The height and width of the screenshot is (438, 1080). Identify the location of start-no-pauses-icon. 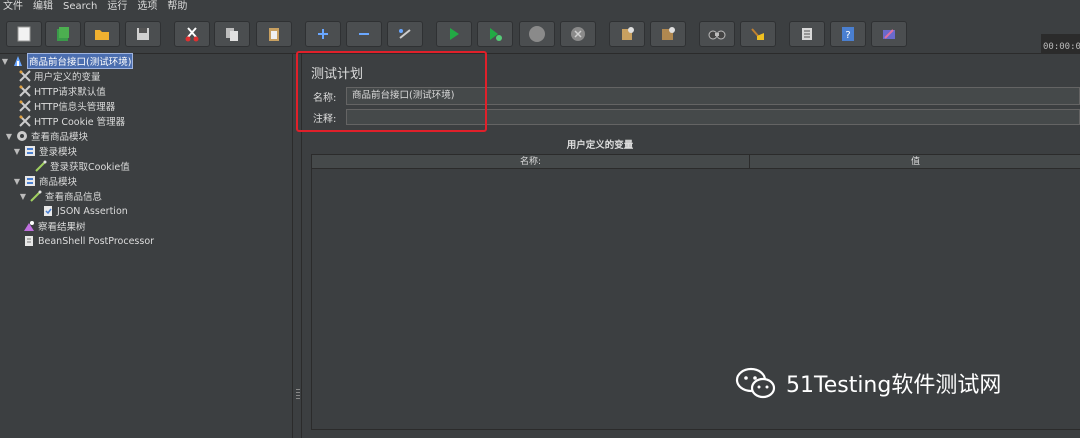
(496, 34).